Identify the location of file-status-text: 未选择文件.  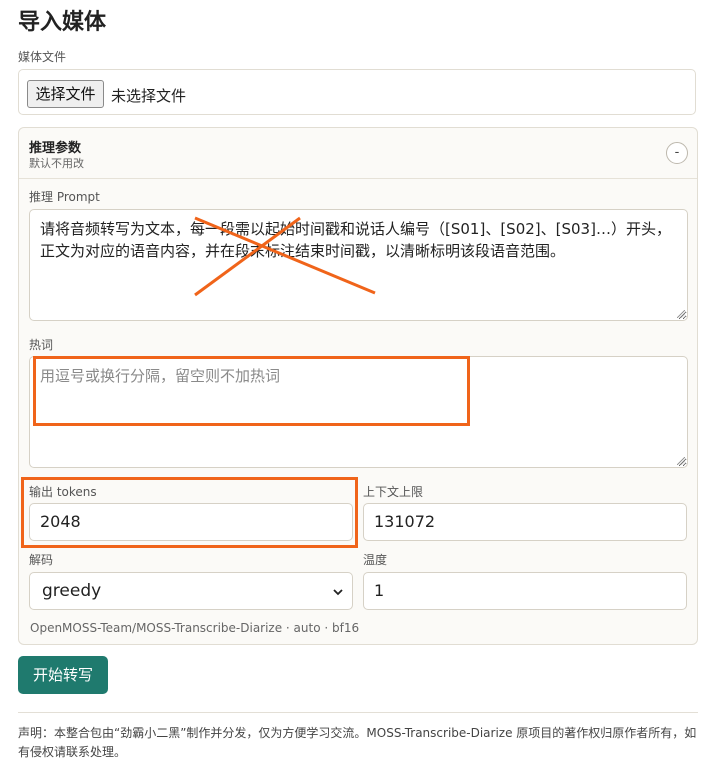
(149, 96).